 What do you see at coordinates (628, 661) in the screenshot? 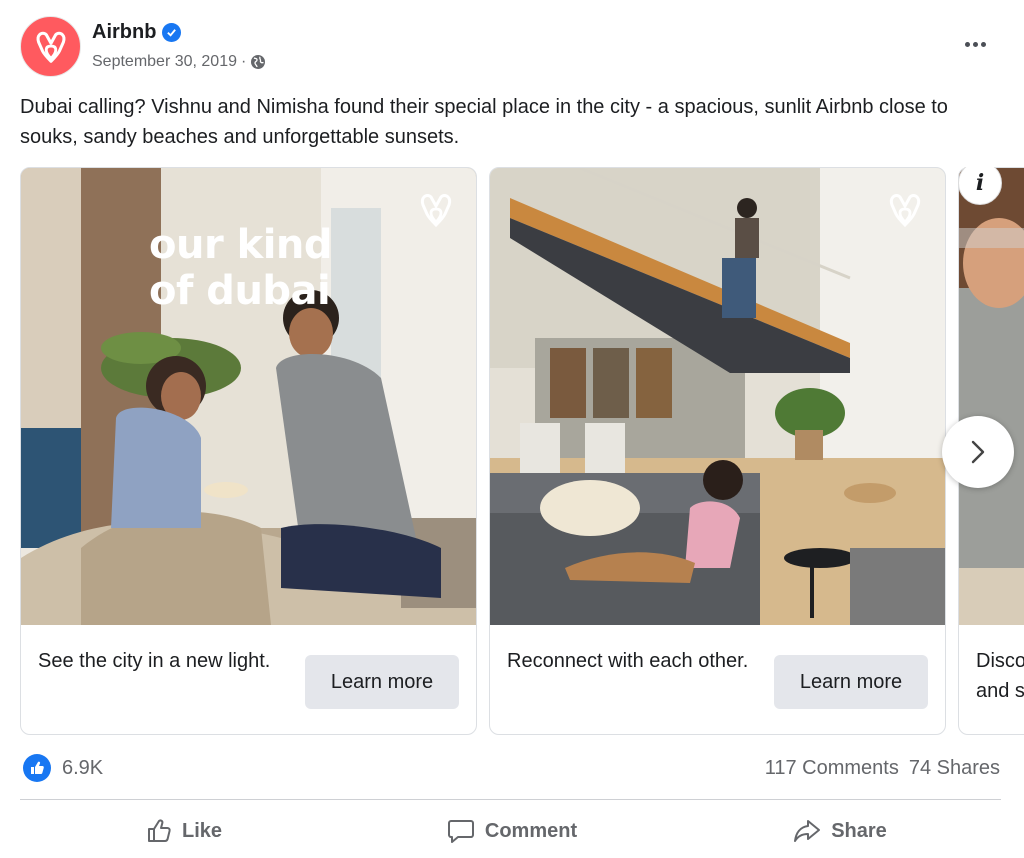
I see `card-headline: Reconnect with each other.` at bounding box center [628, 661].